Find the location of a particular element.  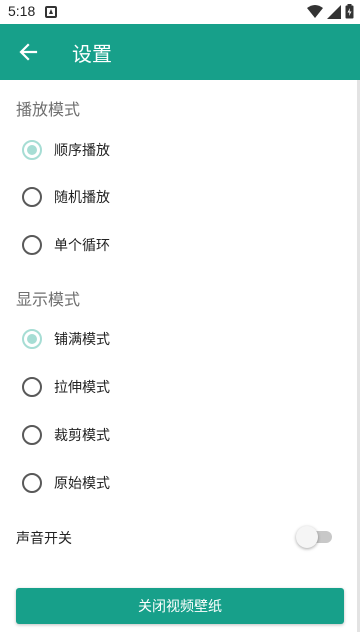

status-icons is located at coordinates (330, 11).